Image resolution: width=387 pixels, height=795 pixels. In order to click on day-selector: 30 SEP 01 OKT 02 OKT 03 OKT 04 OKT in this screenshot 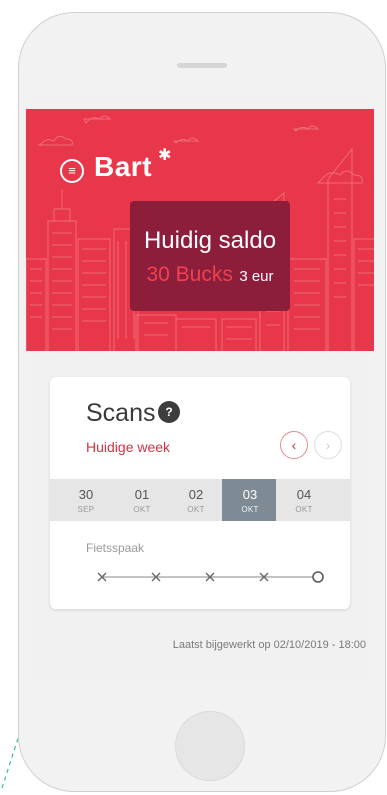, I will do `click(200, 500)`.